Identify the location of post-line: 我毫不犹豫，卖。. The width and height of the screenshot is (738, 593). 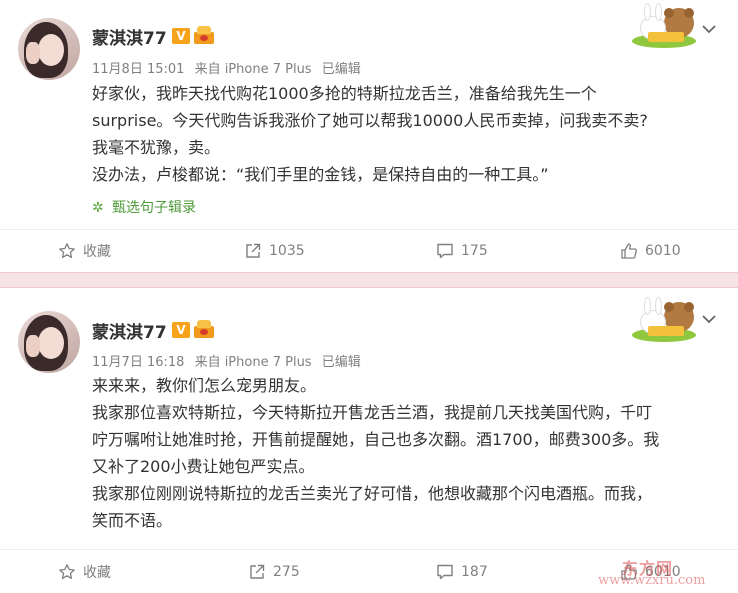
(156, 147).